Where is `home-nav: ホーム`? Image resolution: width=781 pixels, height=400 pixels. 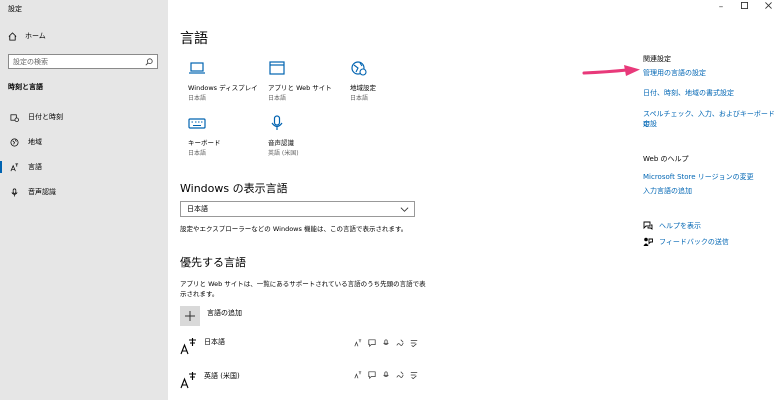 home-nav: ホーム is located at coordinates (27, 36).